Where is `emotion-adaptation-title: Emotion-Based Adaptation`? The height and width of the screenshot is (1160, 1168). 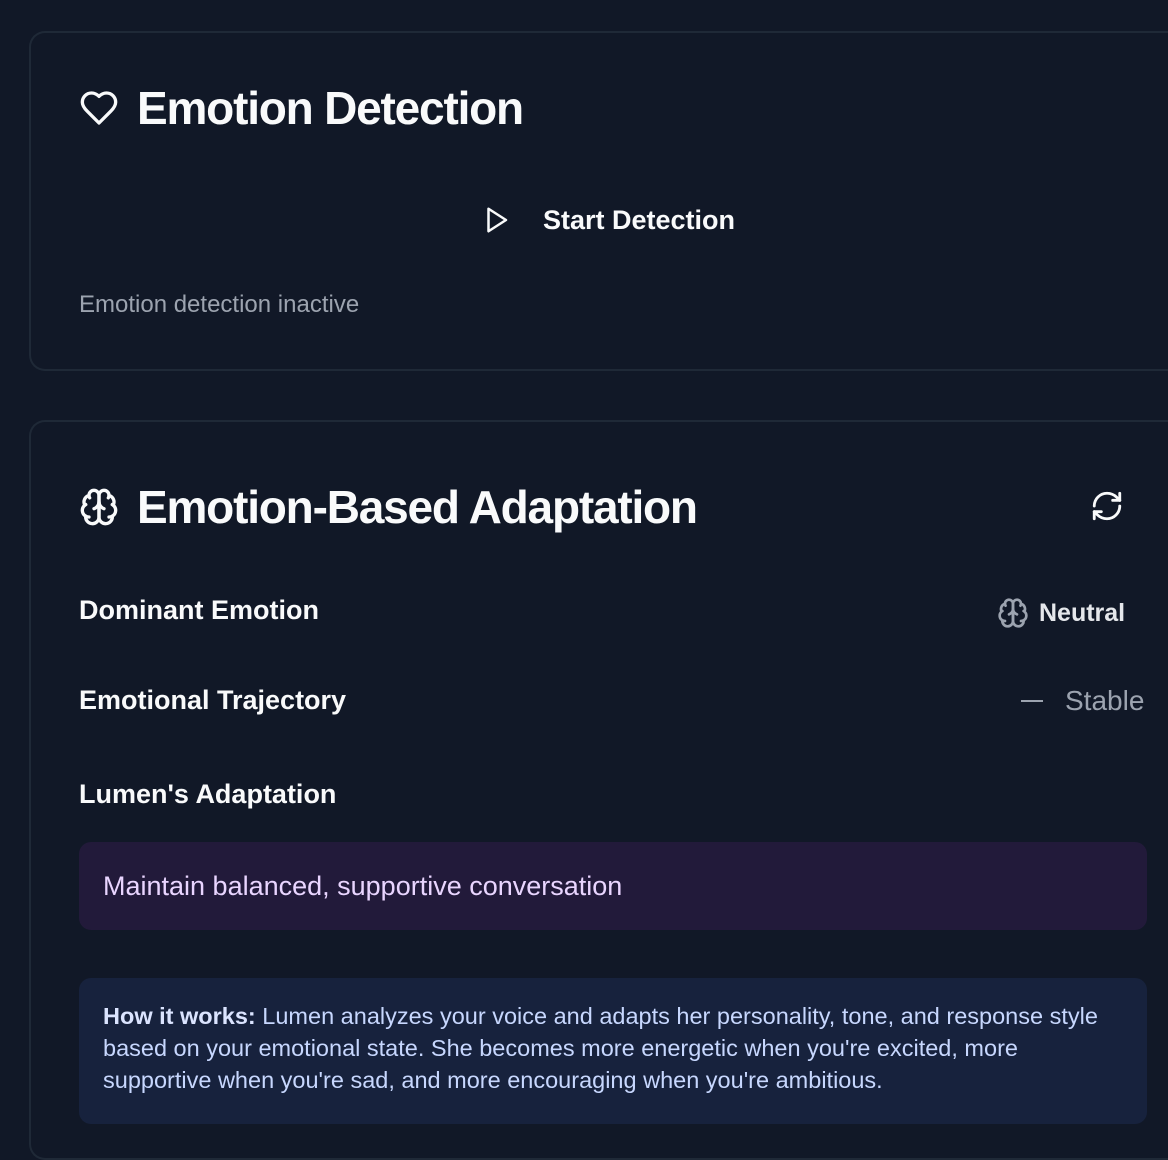
emotion-adaptation-title: Emotion-Based Adaptation is located at coordinates (417, 507).